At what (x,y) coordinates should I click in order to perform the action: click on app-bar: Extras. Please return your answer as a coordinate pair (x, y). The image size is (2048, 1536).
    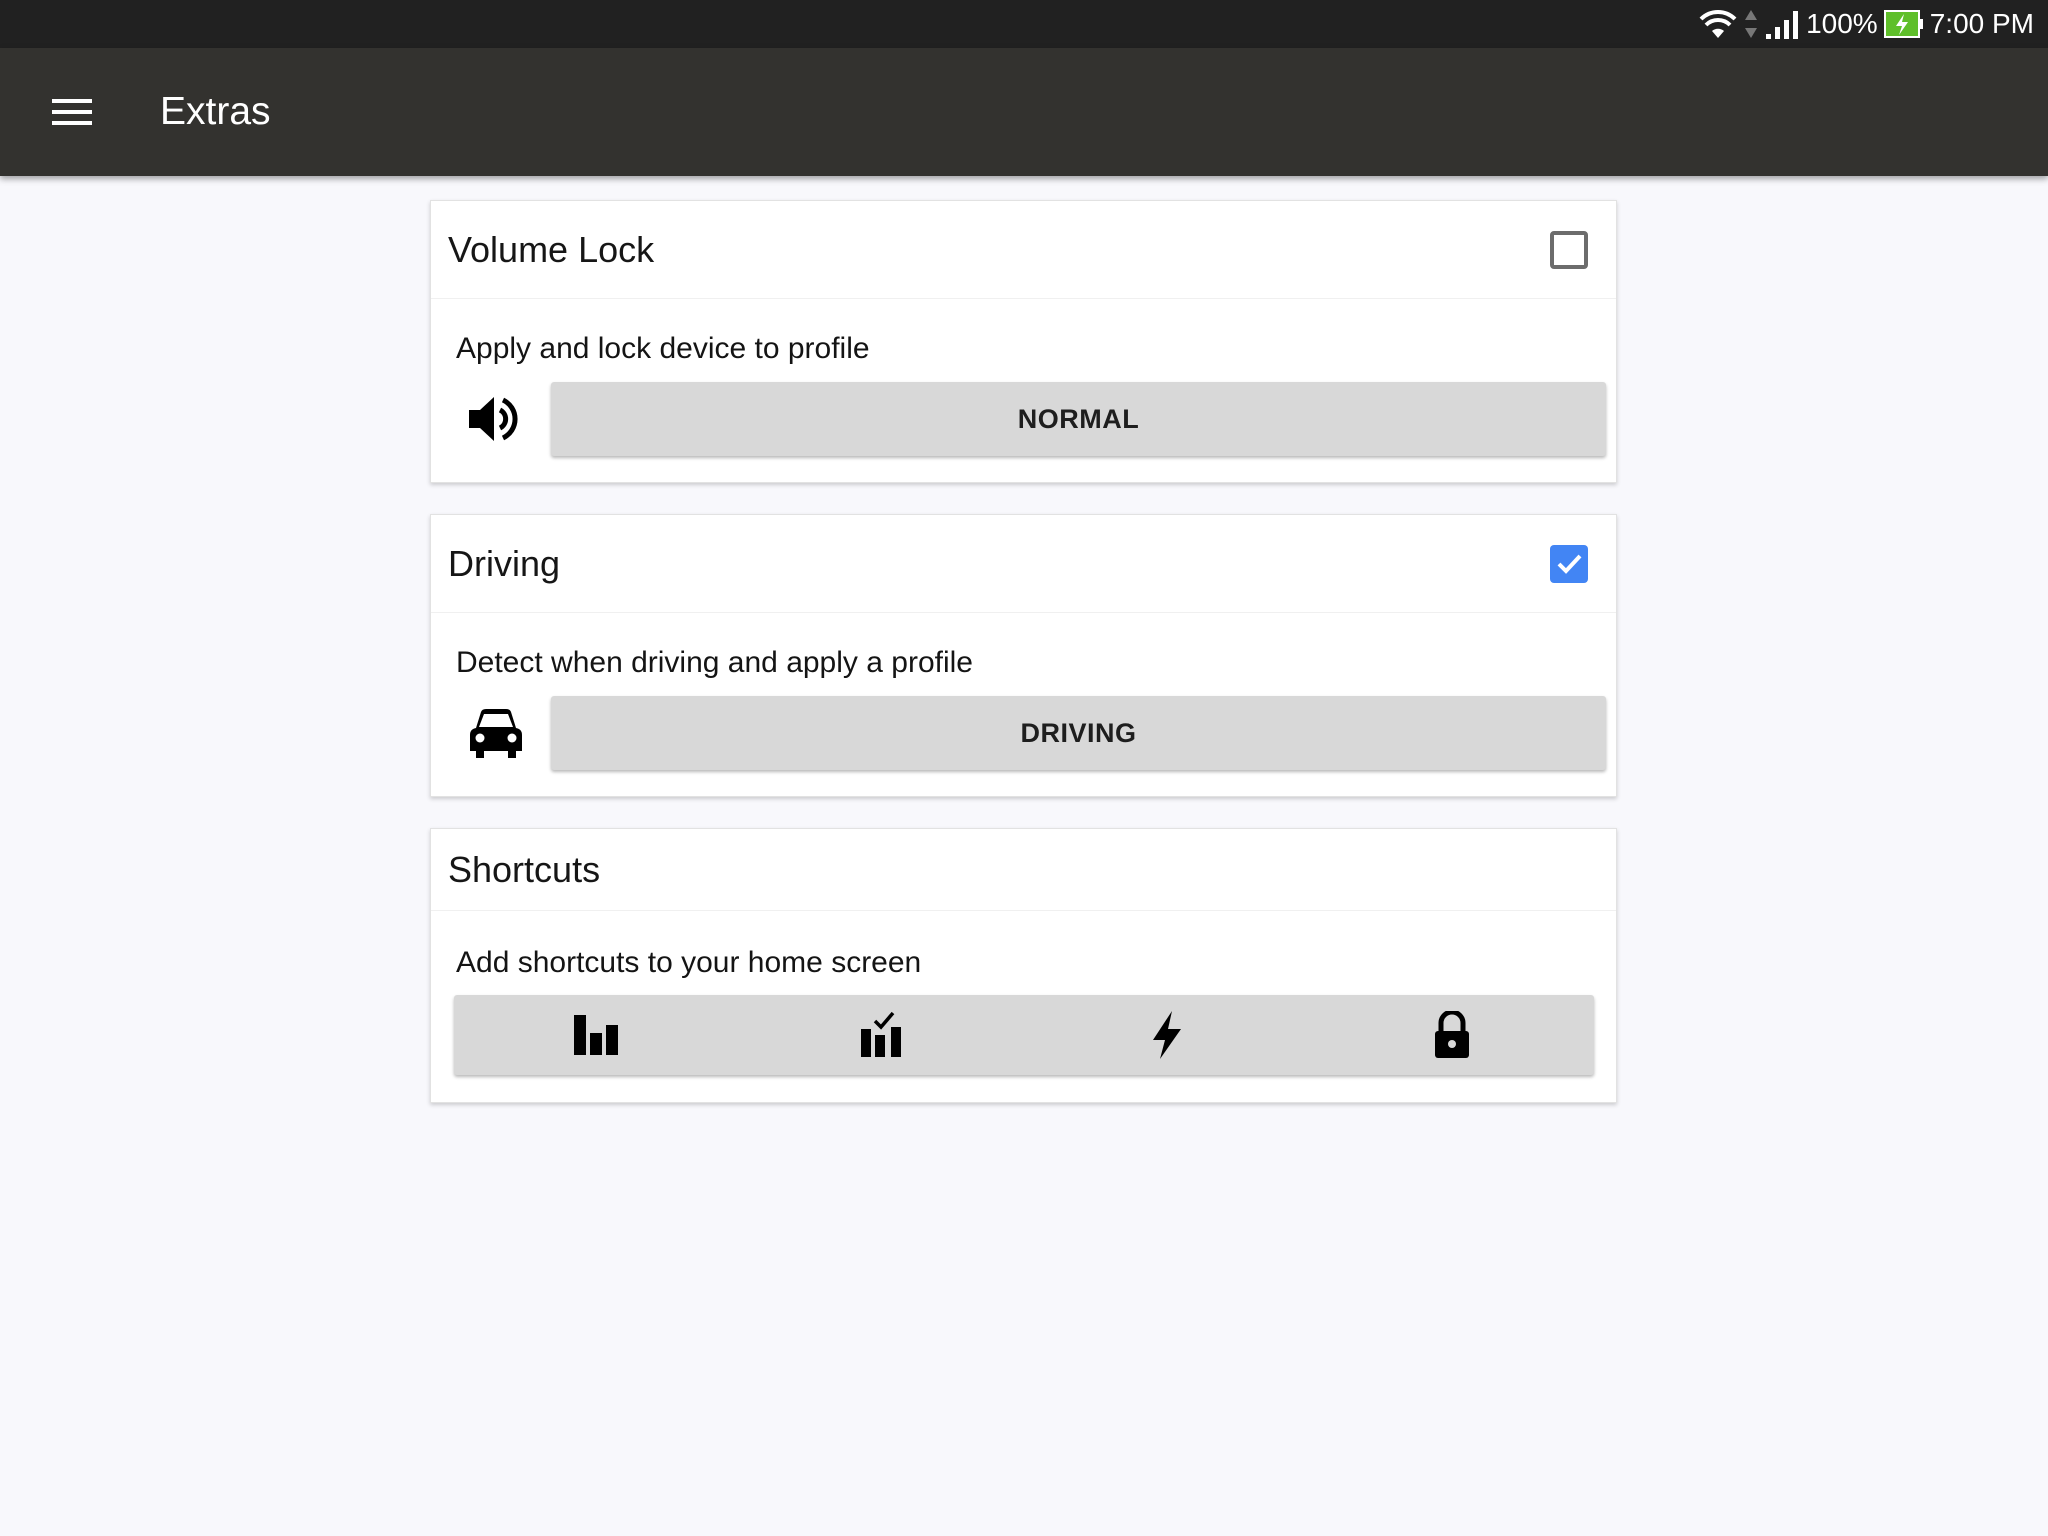
    Looking at the image, I should click on (1024, 112).